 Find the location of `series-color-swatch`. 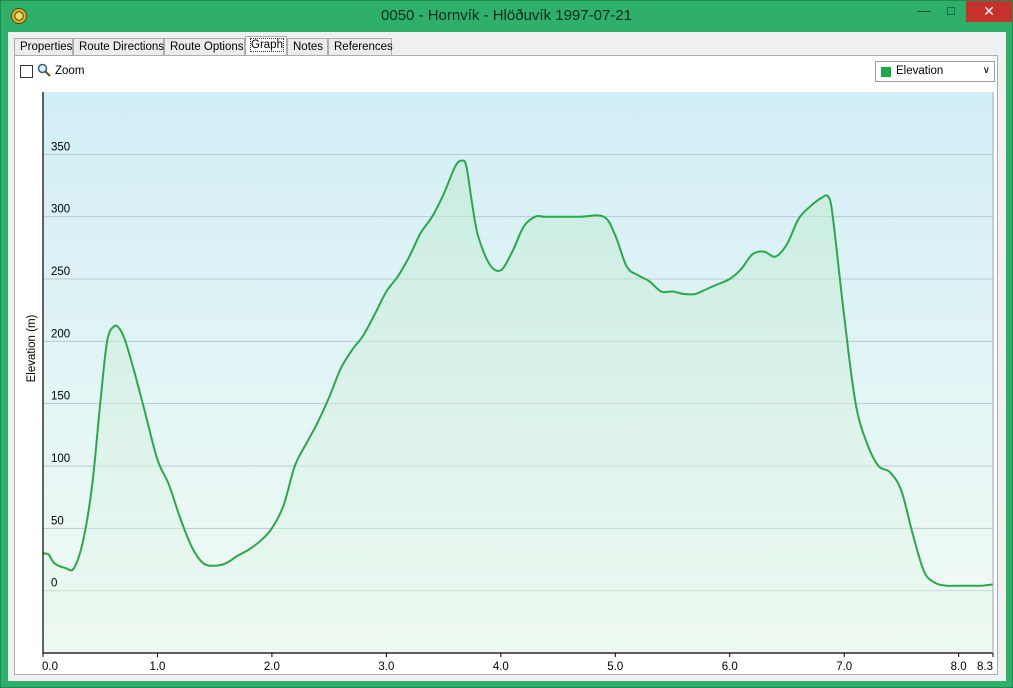

series-color-swatch is located at coordinates (886, 72).